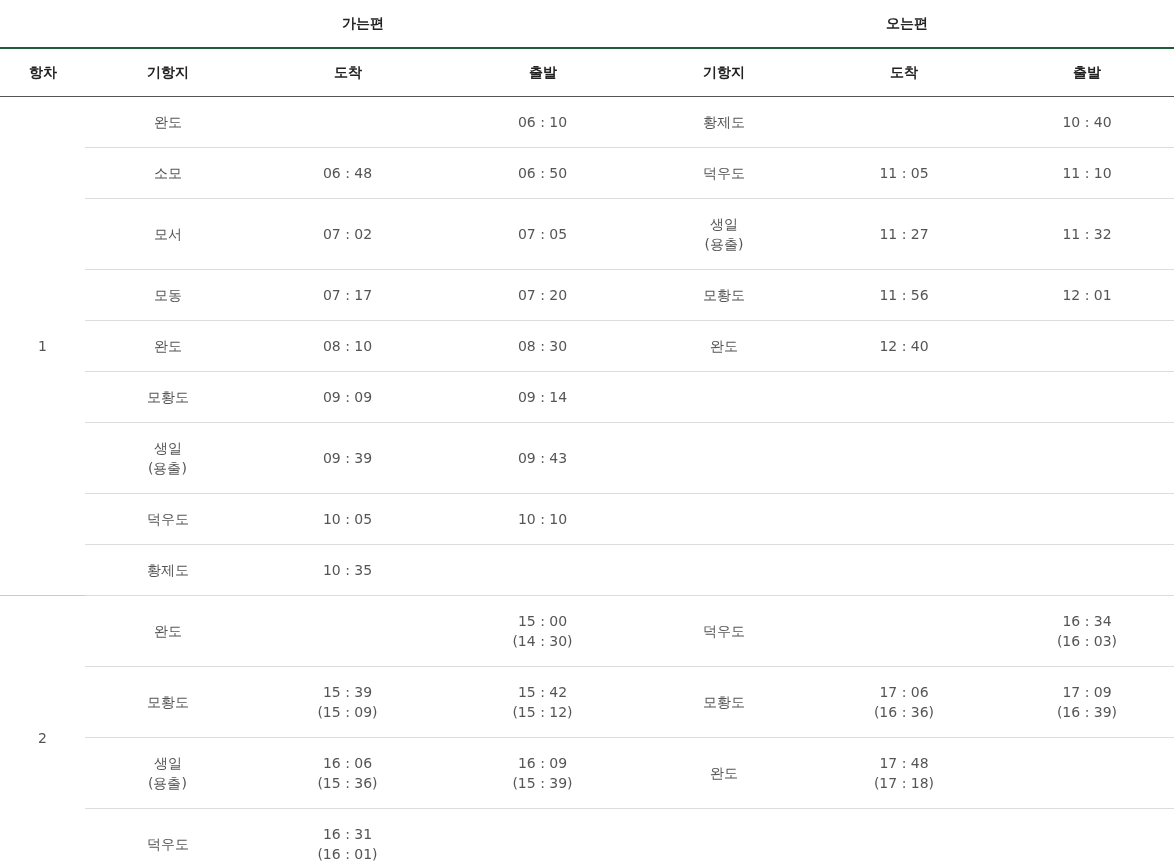 The height and width of the screenshot is (867, 1174). What do you see at coordinates (347, 234) in the screenshot?
I see `time-text: 07 : 02` at bounding box center [347, 234].